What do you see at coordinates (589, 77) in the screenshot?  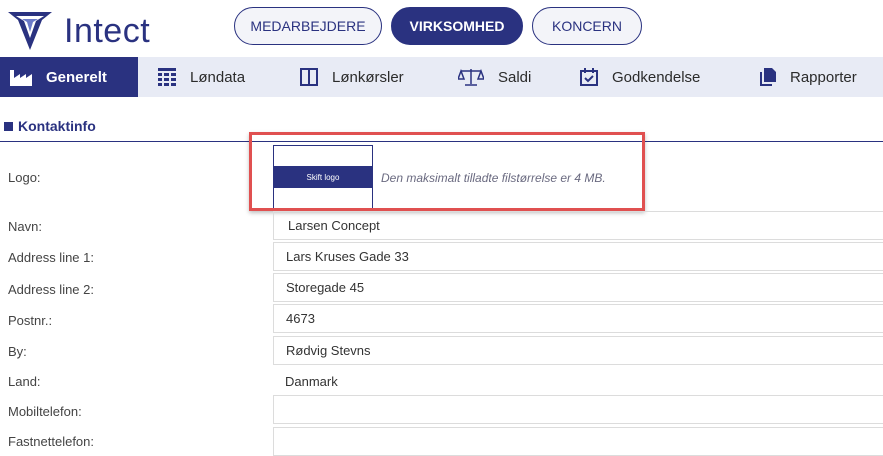 I see `calendar-check-icon` at bounding box center [589, 77].